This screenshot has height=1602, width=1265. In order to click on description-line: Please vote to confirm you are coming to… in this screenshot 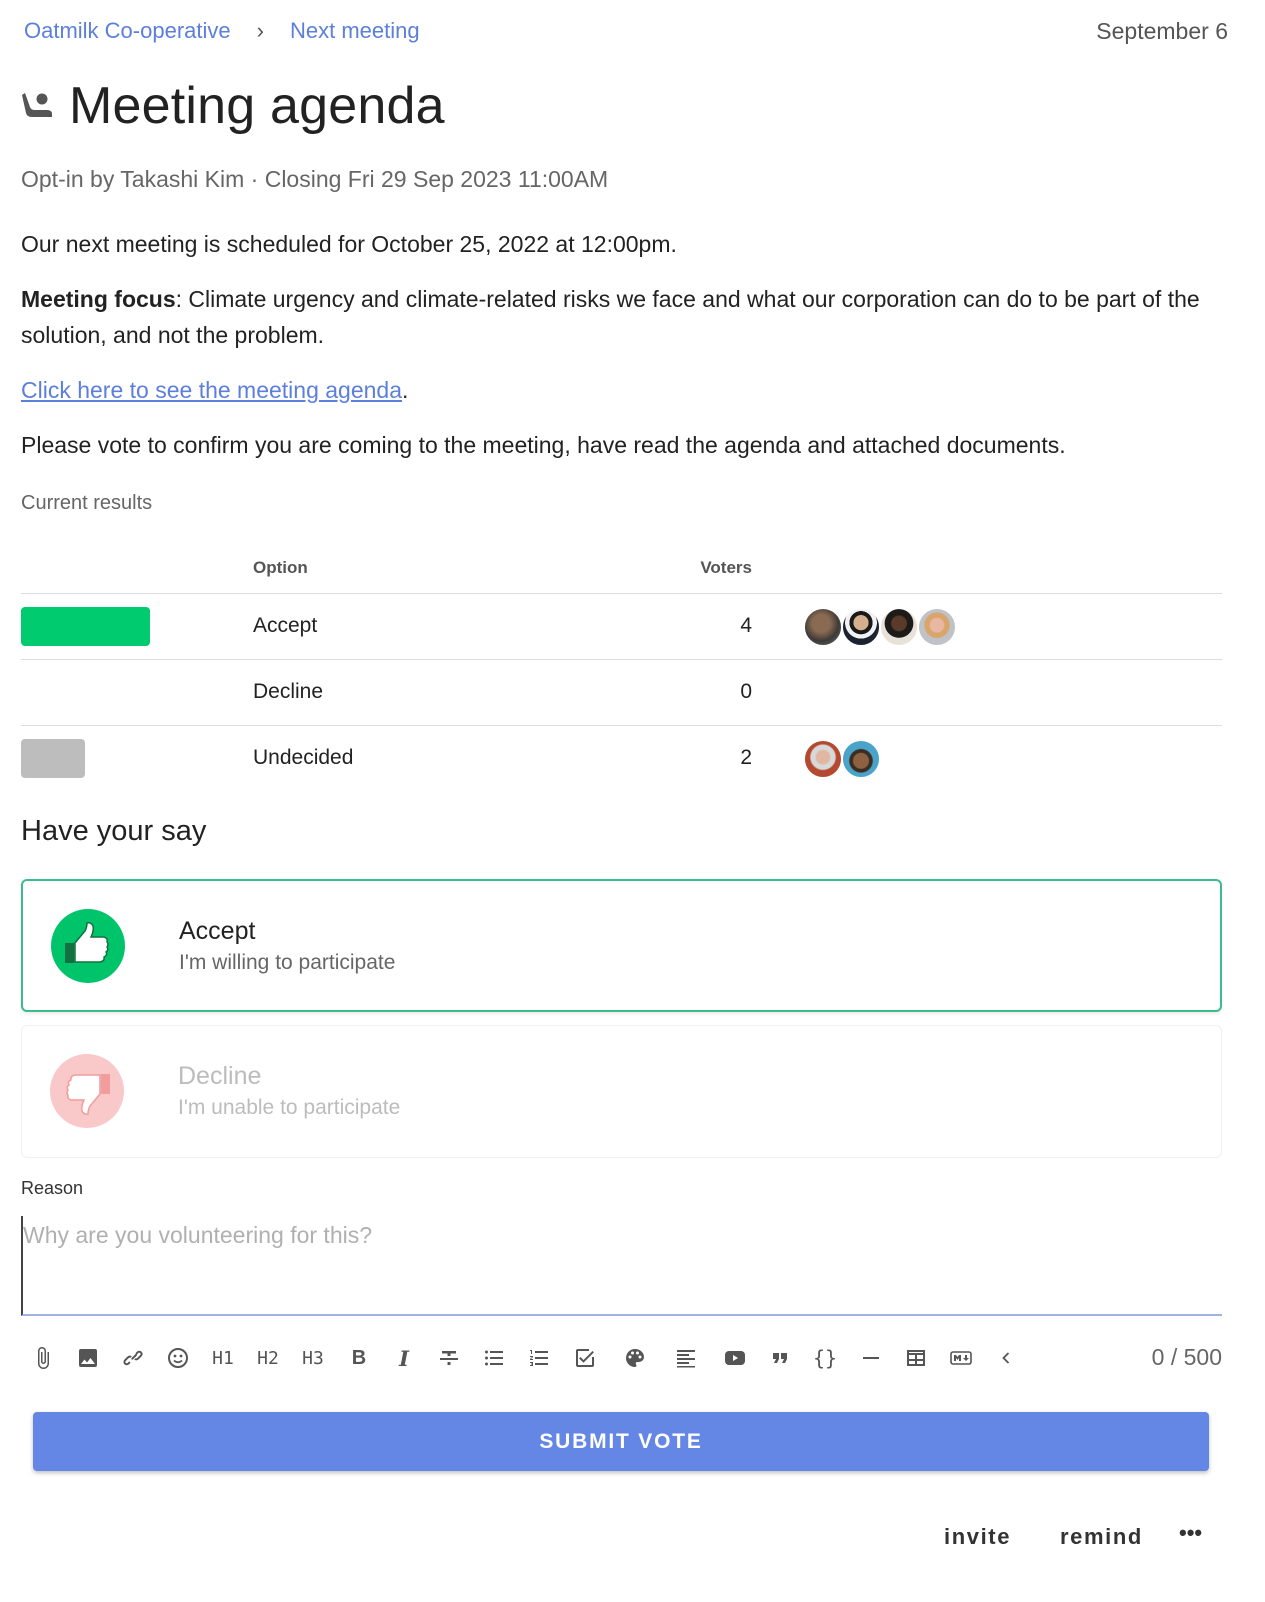, I will do `click(543, 445)`.